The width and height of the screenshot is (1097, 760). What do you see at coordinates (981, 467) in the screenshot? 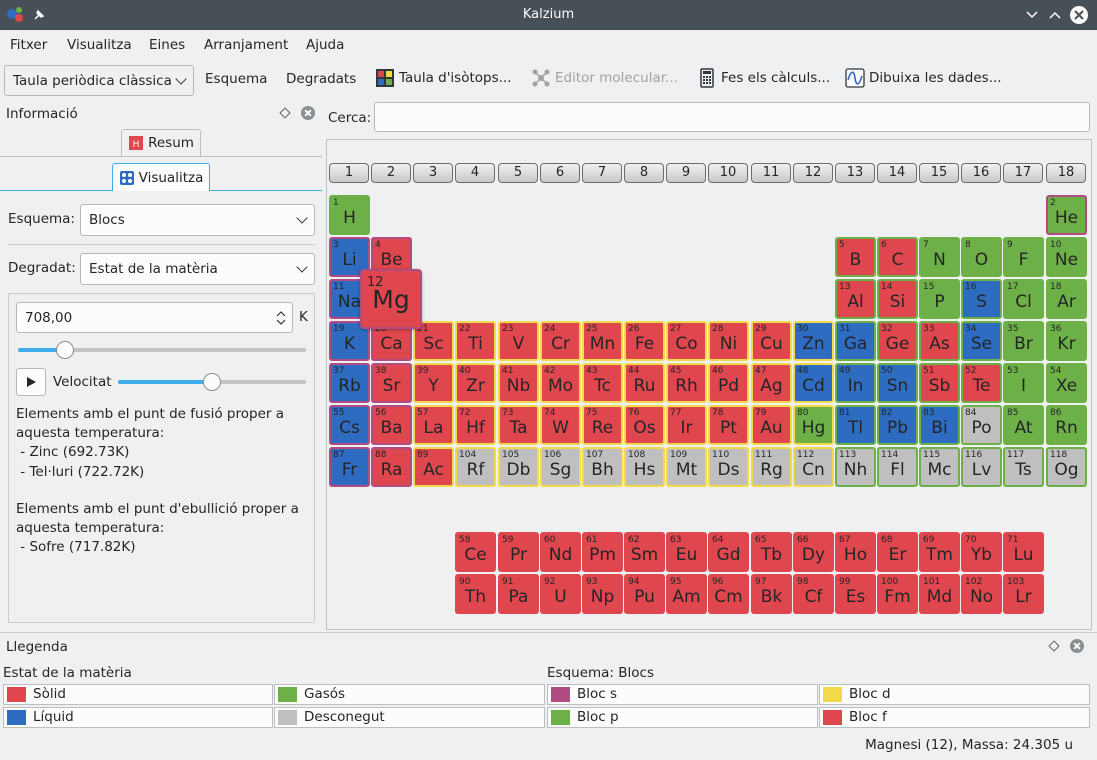
I see `element-lv: 116 Lv` at bounding box center [981, 467].